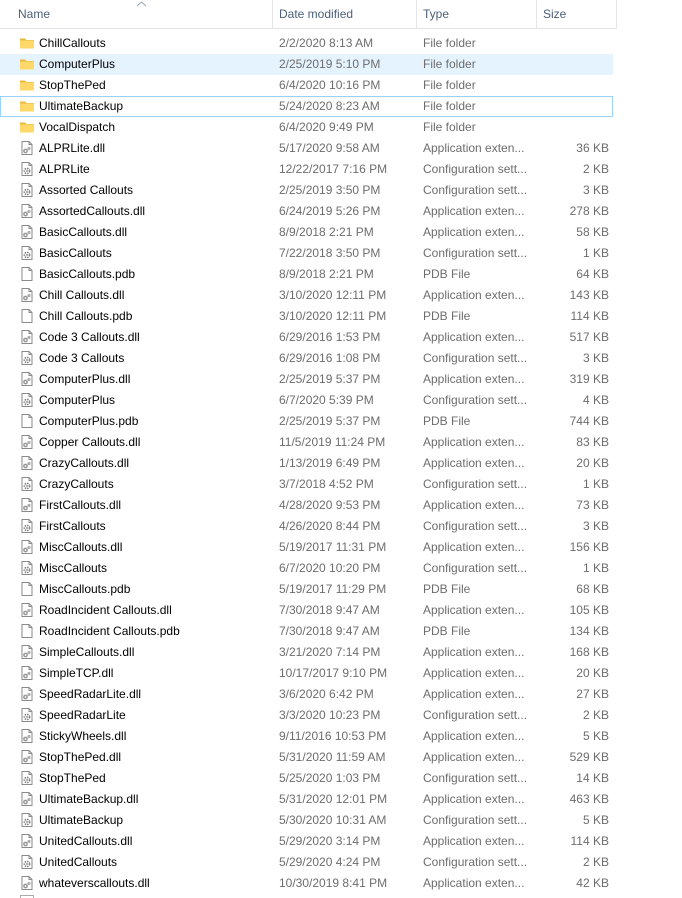  What do you see at coordinates (141, 4) in the screenshot?
I see `sort-ascending-icon` at bounding box center [141, 4].